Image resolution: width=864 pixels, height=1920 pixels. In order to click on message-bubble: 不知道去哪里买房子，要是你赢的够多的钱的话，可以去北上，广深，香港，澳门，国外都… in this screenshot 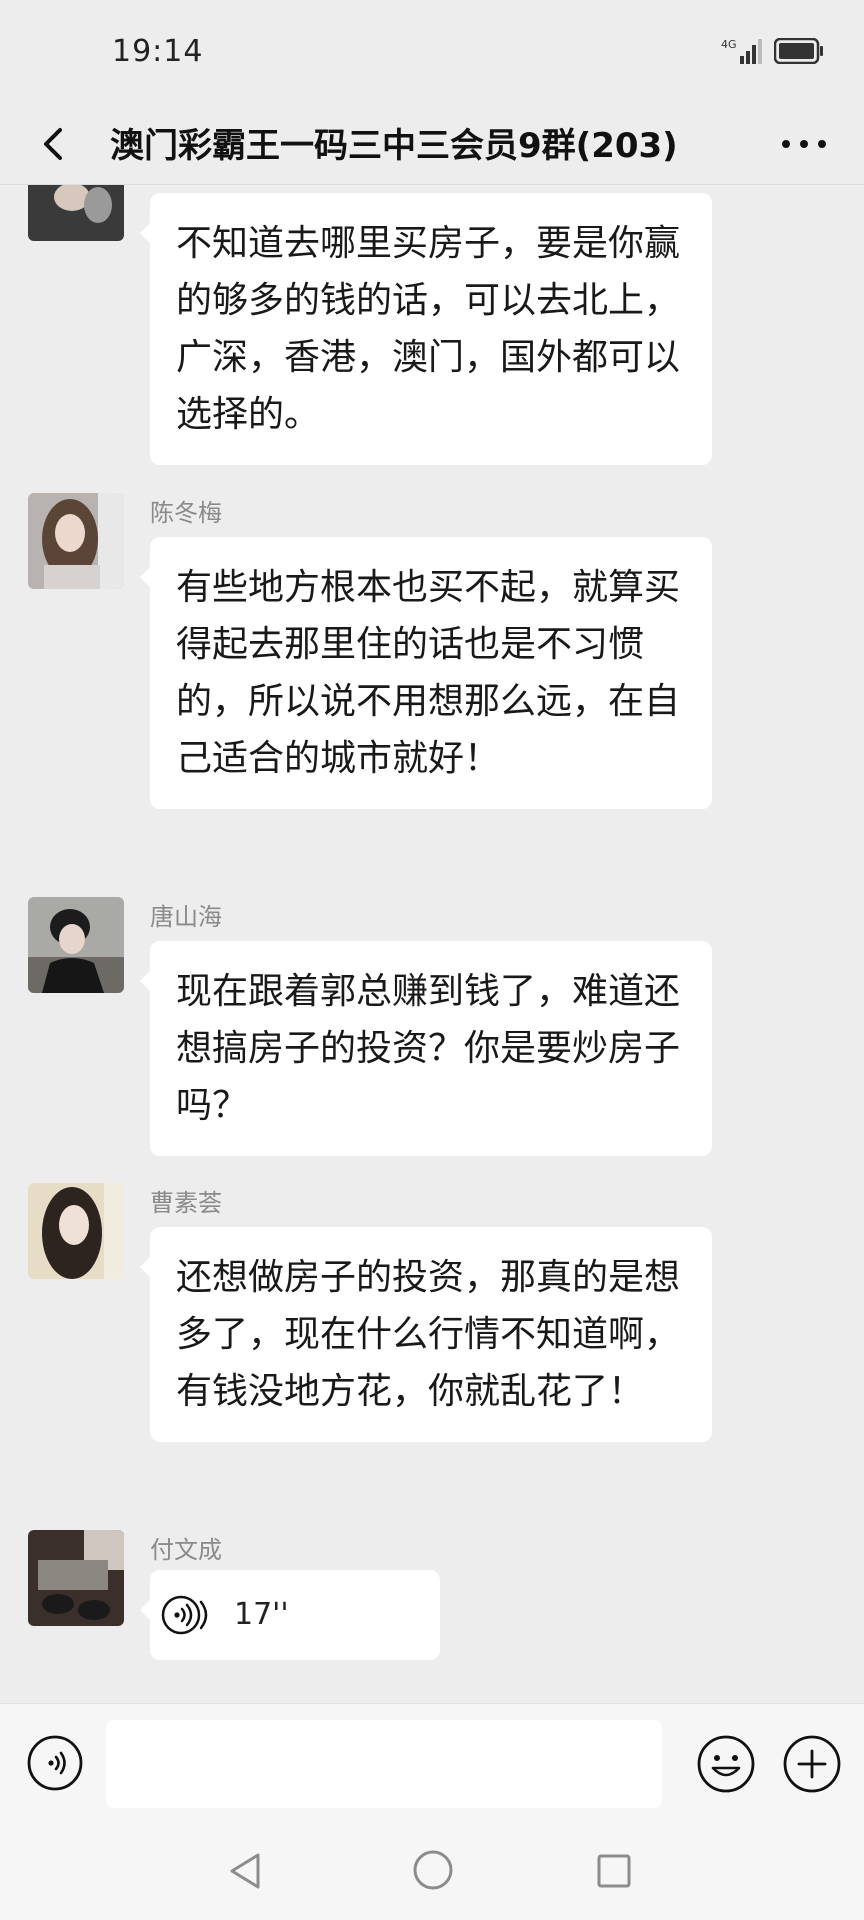, I will do `click(426, 329)`.